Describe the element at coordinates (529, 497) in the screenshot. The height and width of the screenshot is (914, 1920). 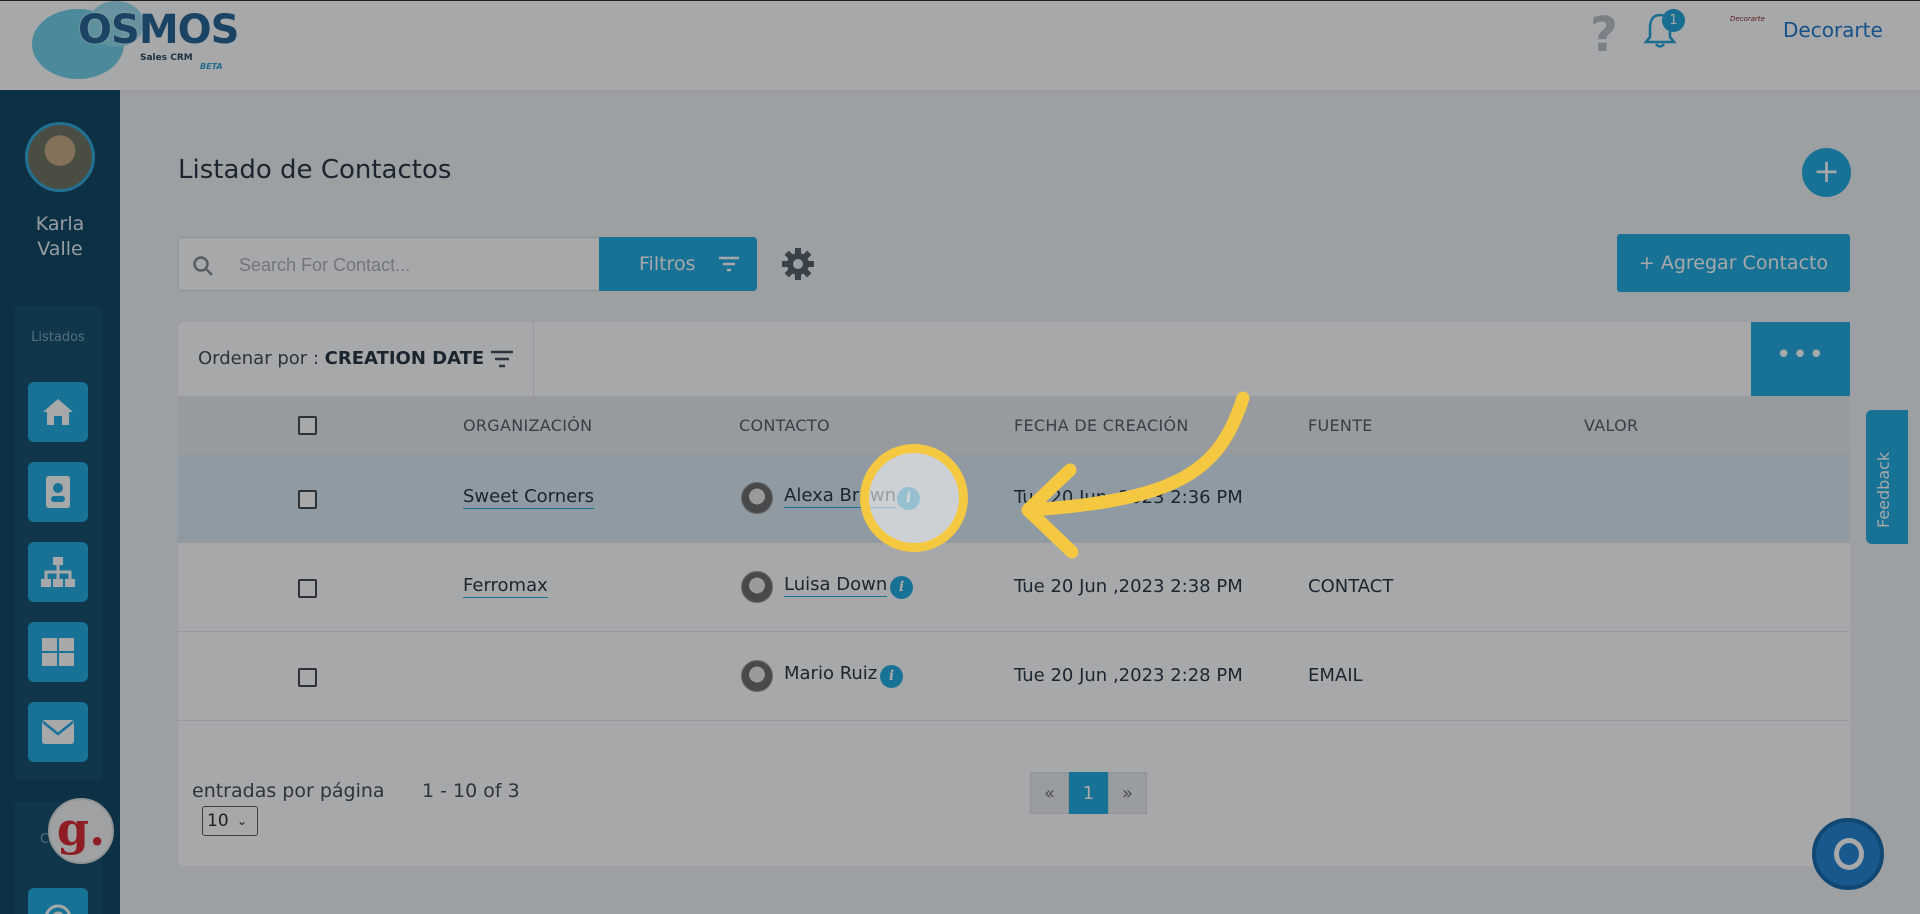
I see `organization-link: Sweet Corners` at that location.